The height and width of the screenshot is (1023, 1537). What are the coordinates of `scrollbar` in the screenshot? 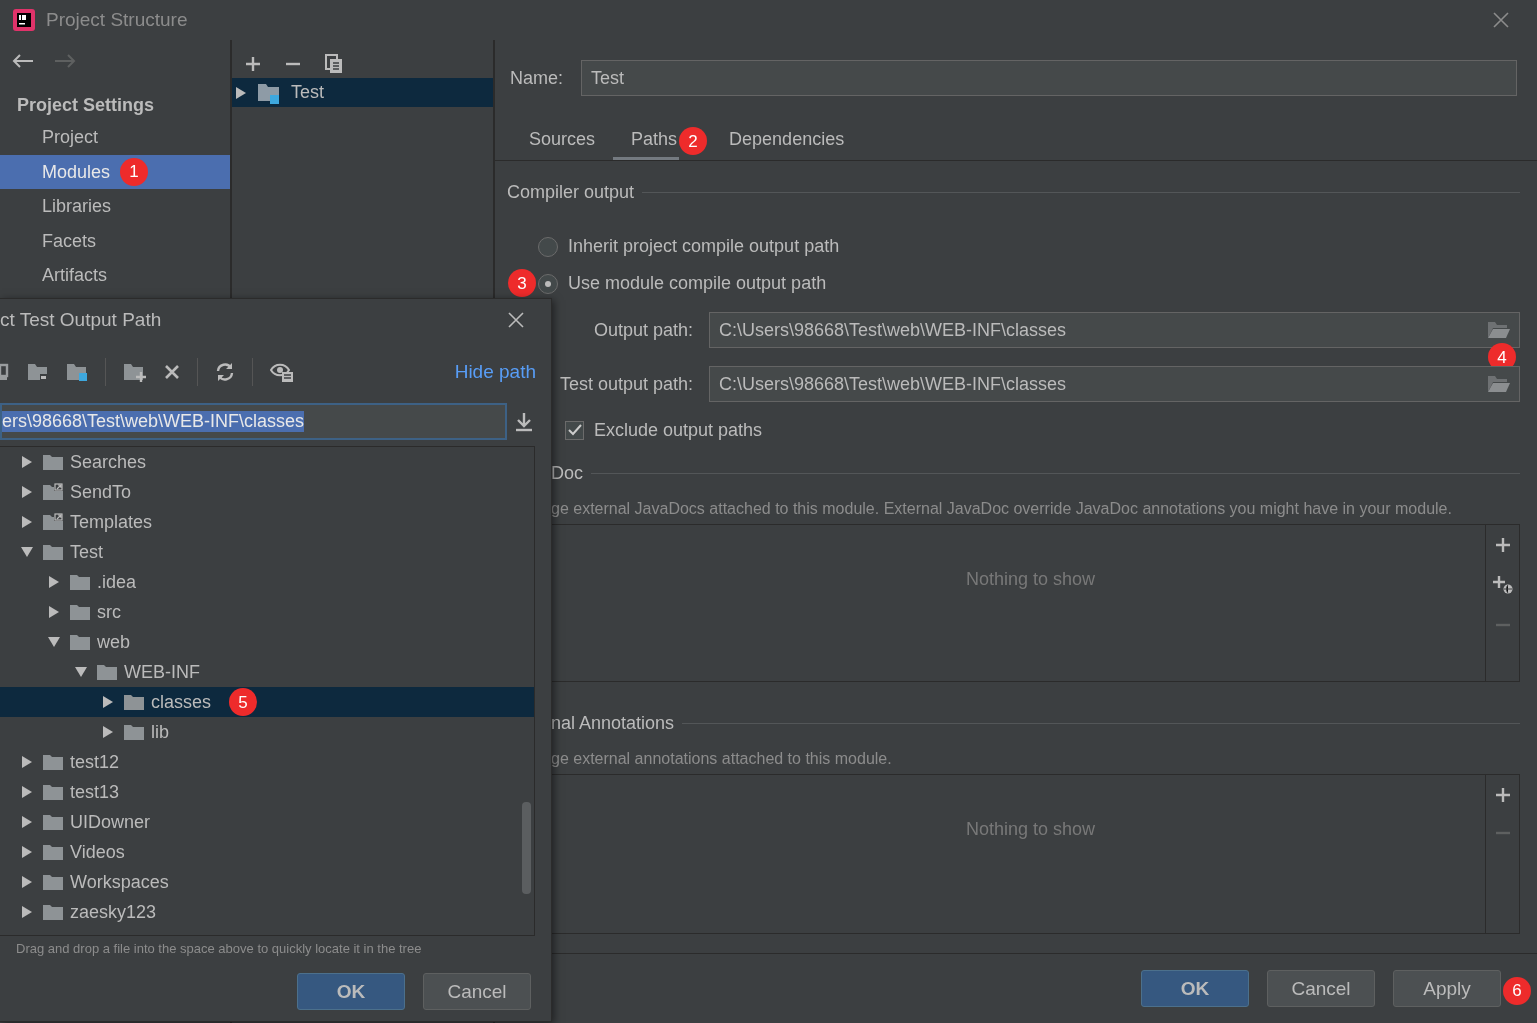 It's located at (526, 848).